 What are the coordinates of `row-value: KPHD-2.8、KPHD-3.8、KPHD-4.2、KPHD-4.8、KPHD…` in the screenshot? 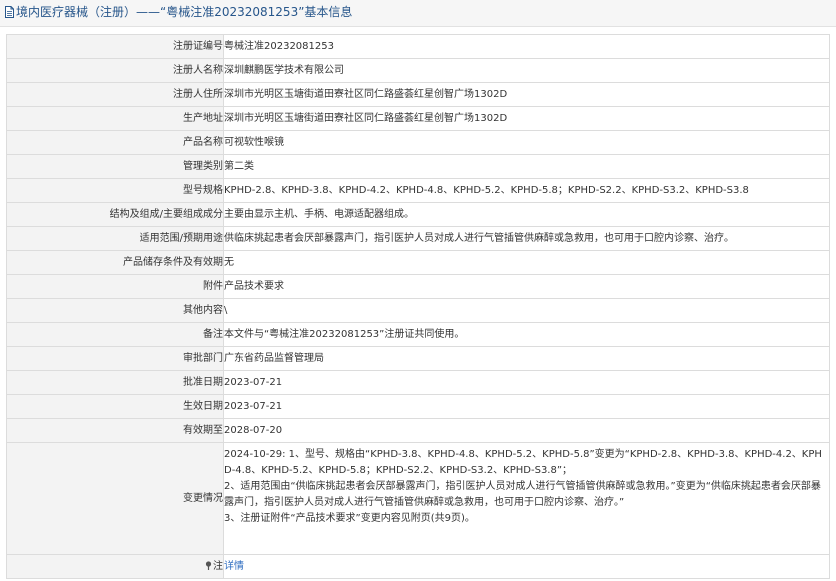 It's located at (526, 190).